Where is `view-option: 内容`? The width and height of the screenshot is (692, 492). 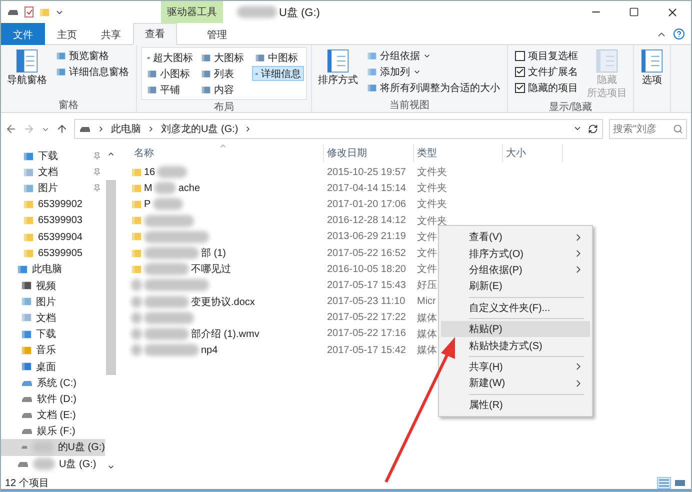
view-option: 内容 is located at coordinates (224, 89).